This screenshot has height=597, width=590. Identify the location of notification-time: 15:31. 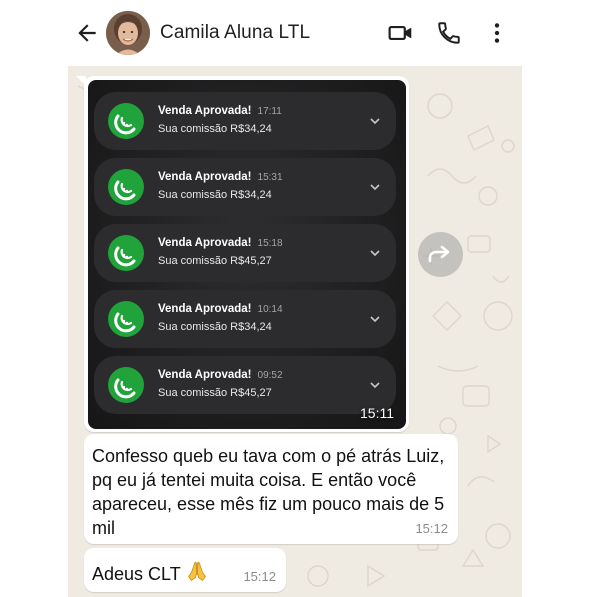
(270, 177).